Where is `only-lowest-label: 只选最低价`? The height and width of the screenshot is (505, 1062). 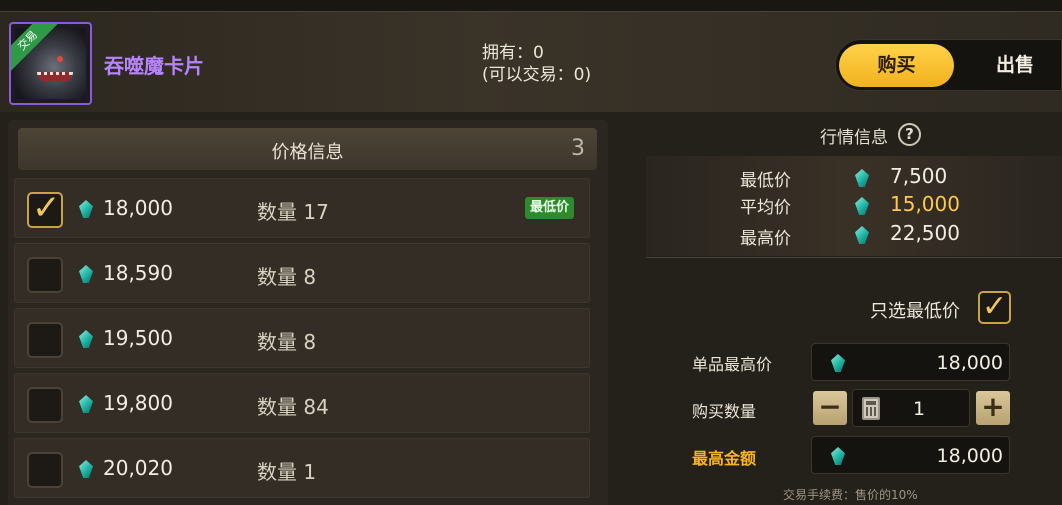 only-lowest-label: 只选最低价 is located at coordinates (915, 311).